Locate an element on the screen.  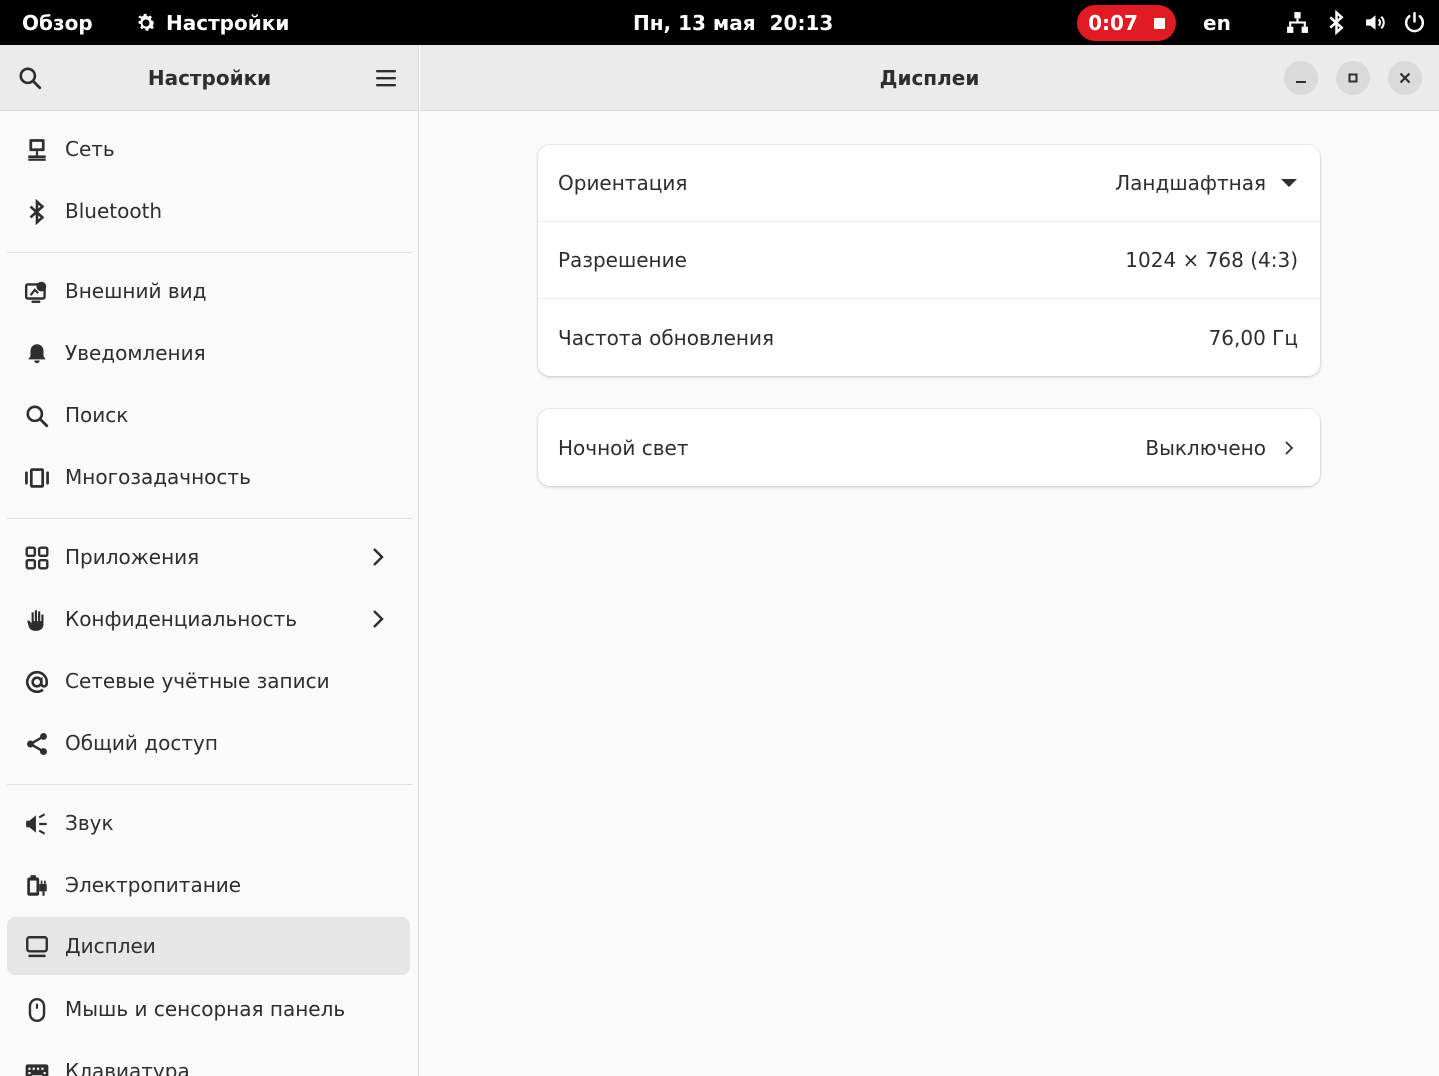
recording-time: 0:07 is located at coordinates (1113, 23).